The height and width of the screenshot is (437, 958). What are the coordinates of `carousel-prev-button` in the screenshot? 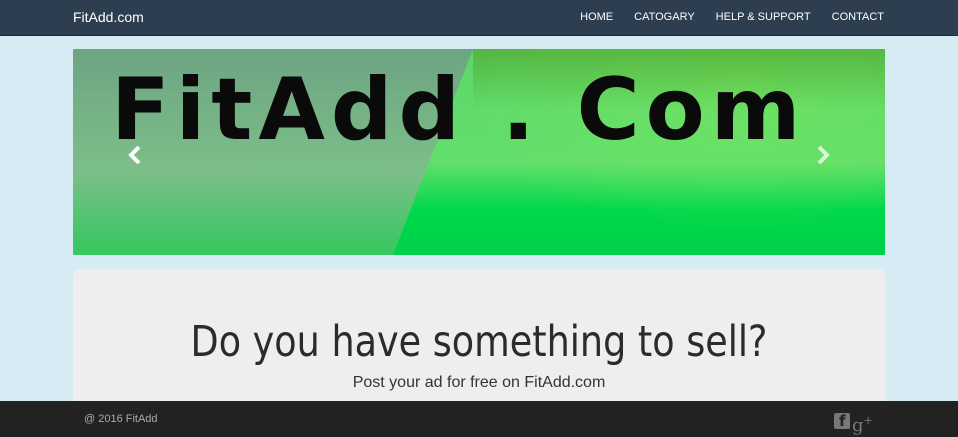 It's located at (136, 155).